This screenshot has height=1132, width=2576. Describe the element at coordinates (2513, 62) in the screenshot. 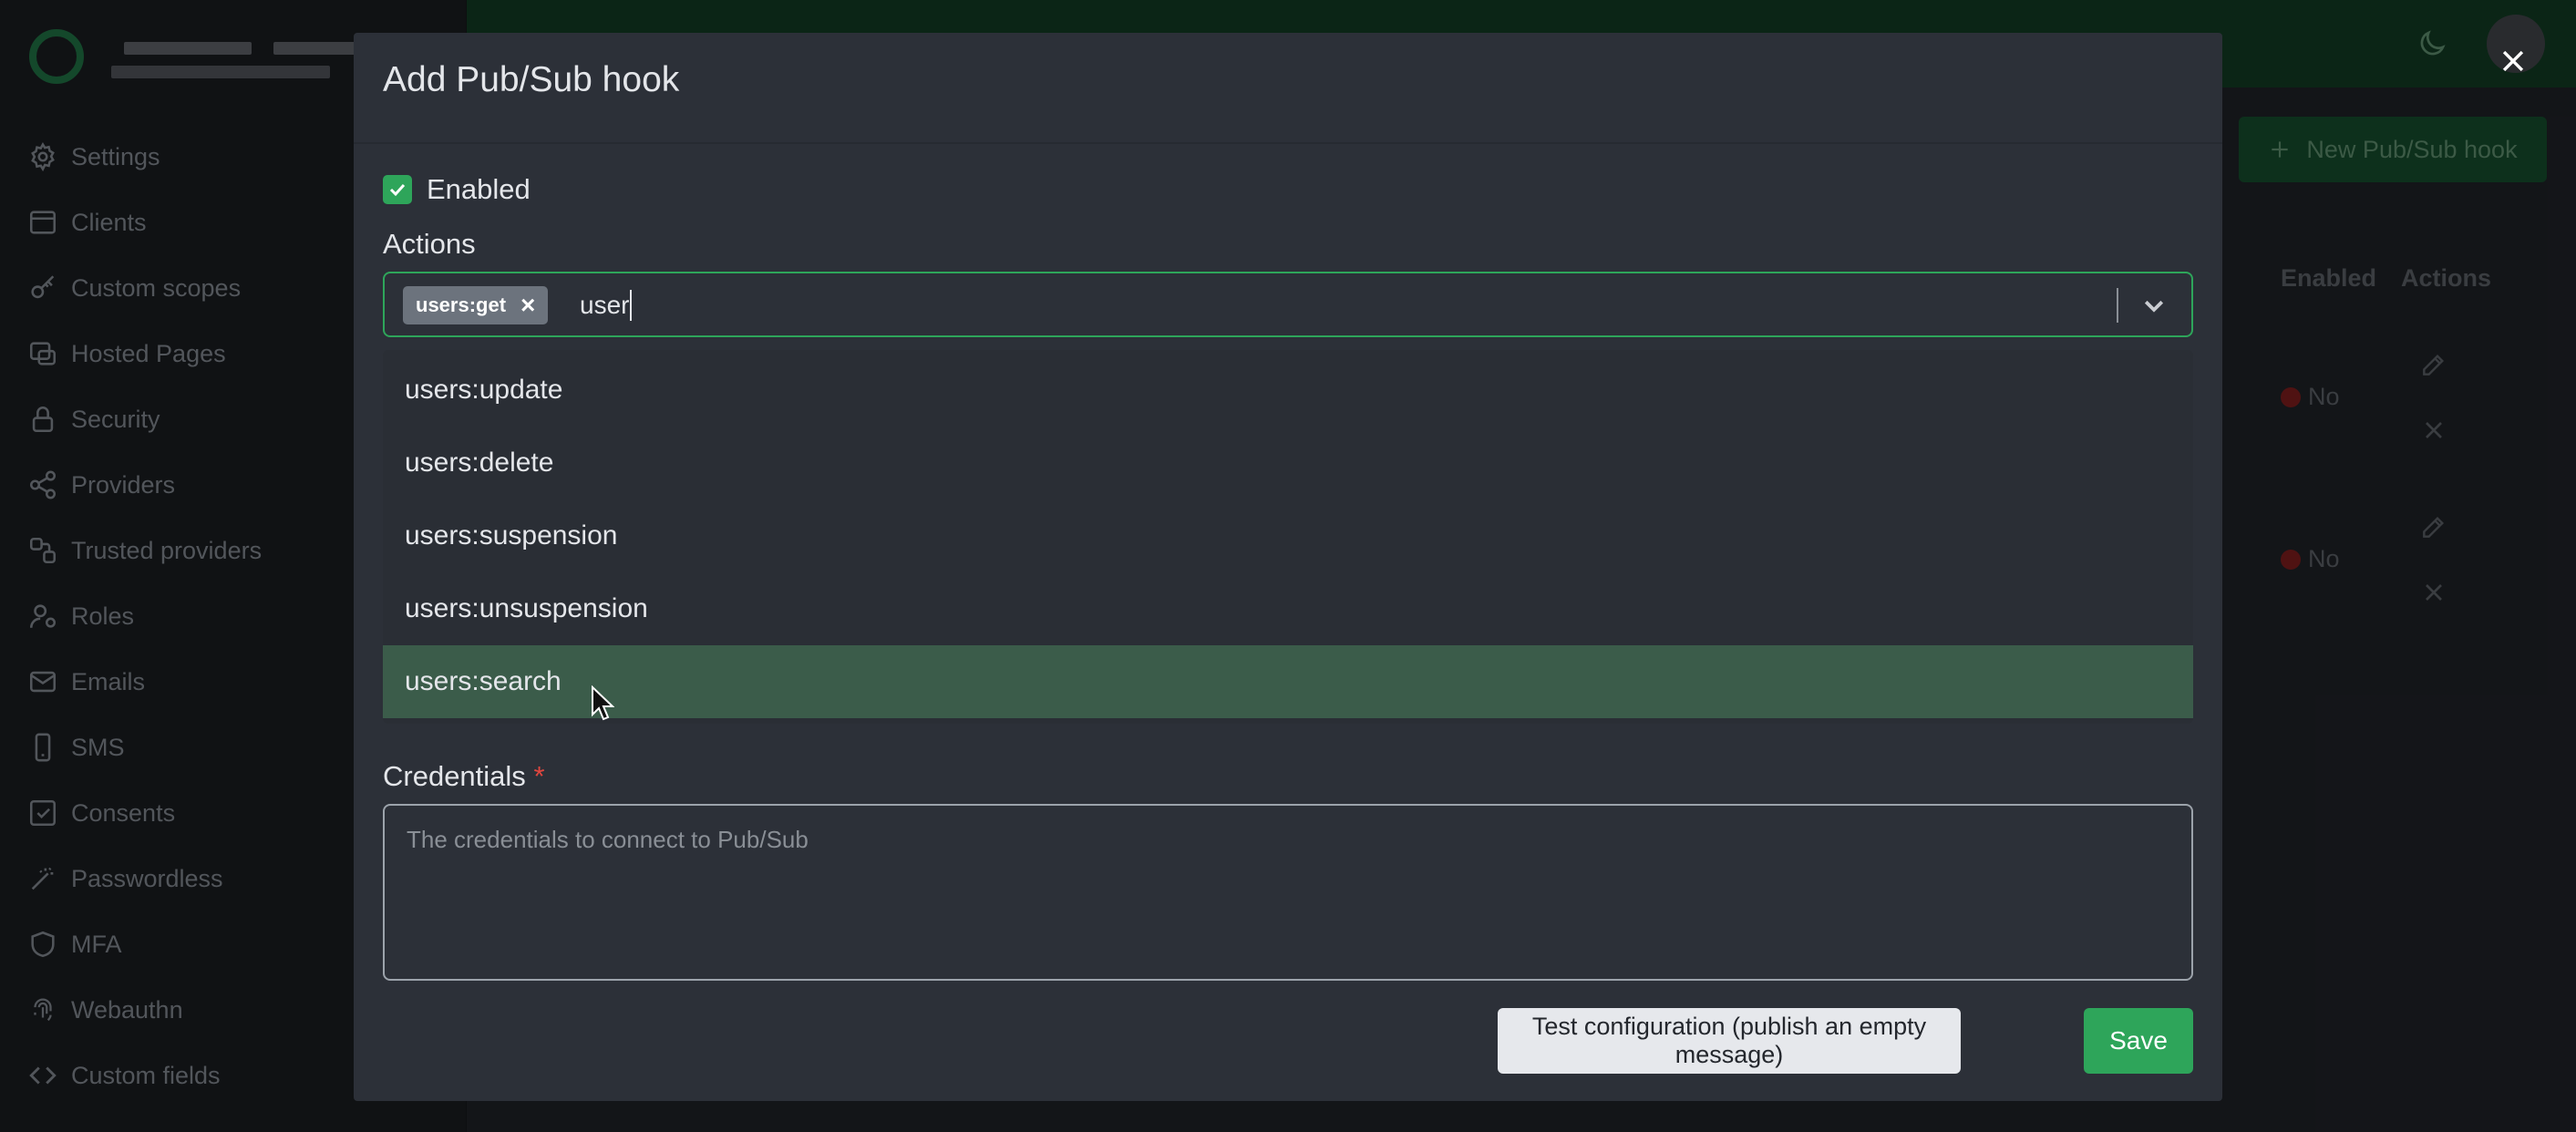

I see `close-icon` at that location.